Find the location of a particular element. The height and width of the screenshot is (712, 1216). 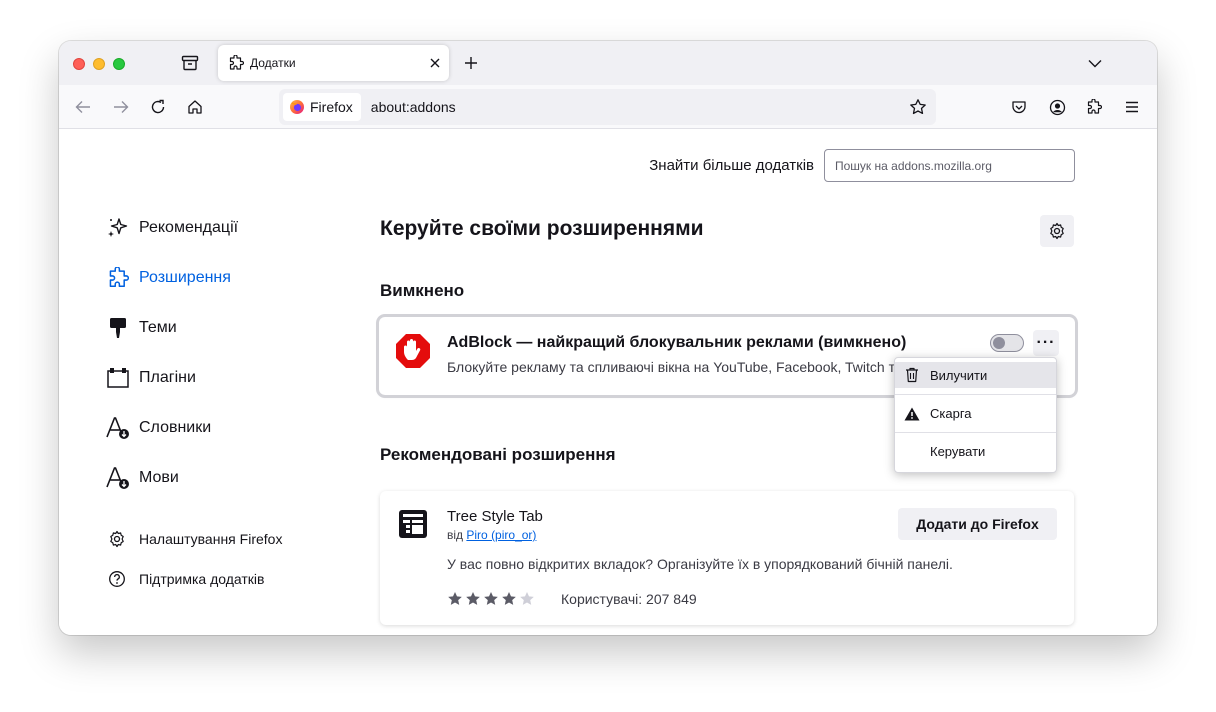

addon-options-menu: Вилучити Скарга Керувати is located at coordinates (975, 415).